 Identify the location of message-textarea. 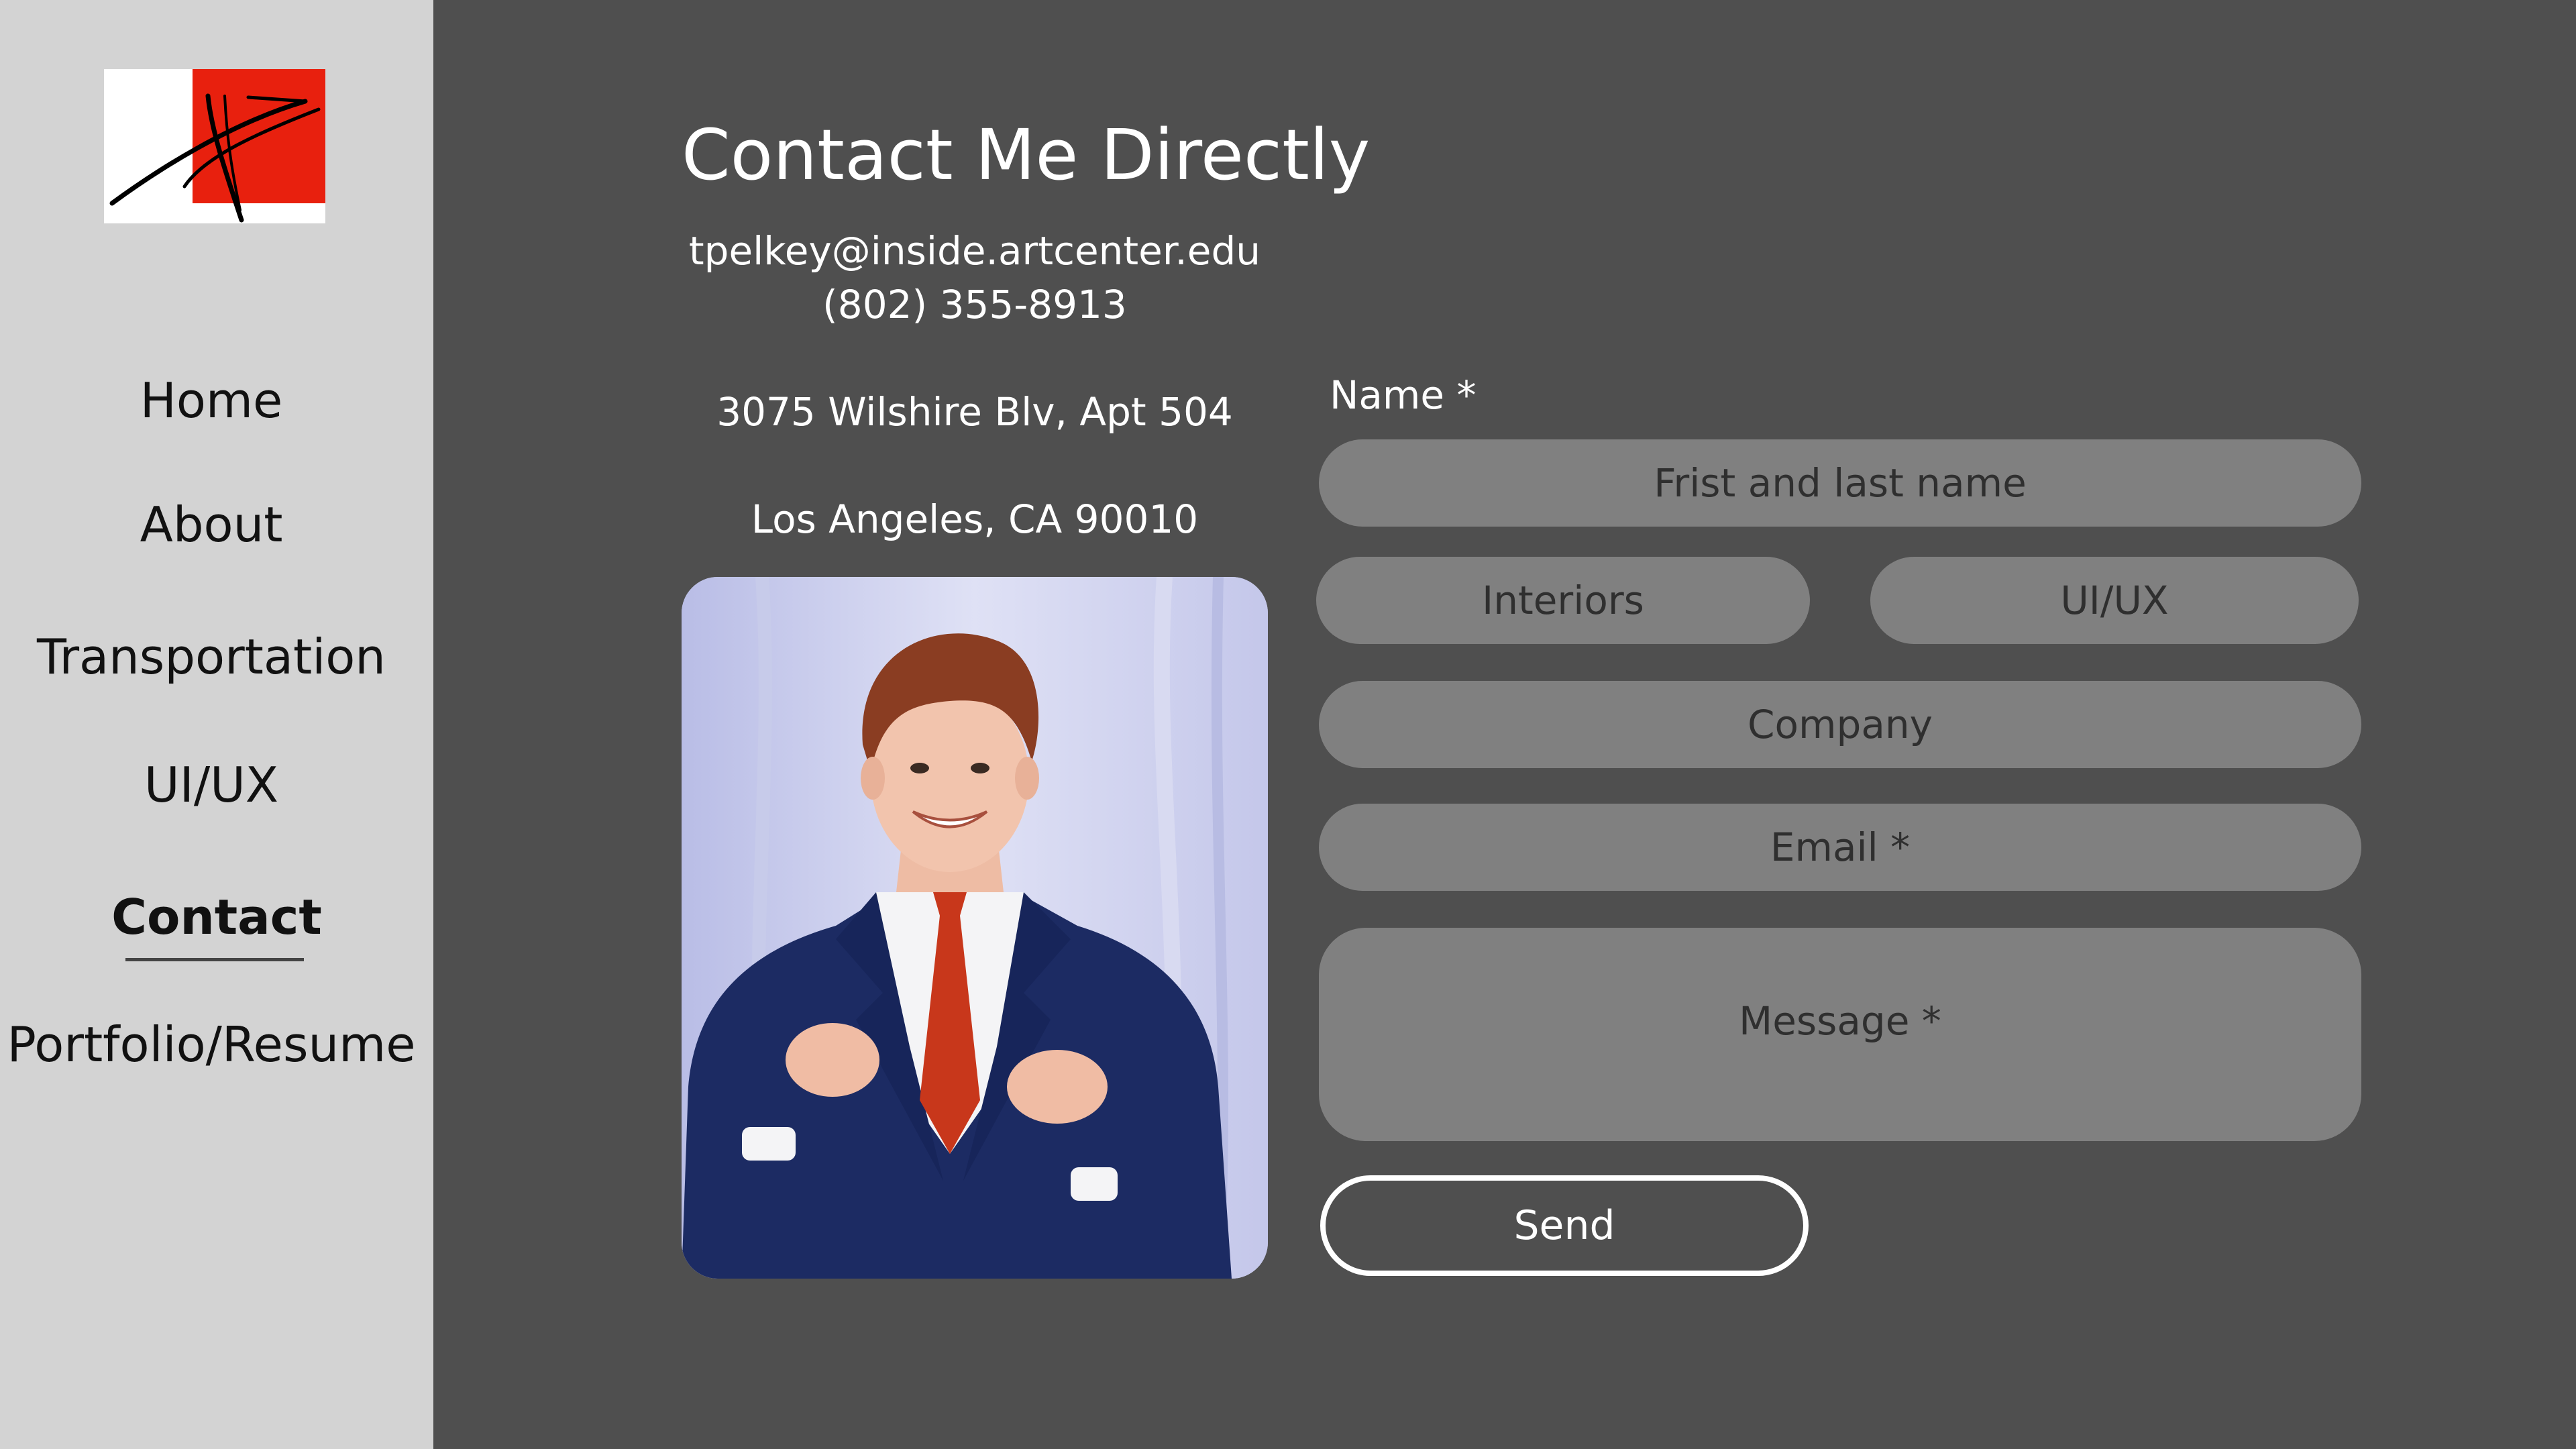
(1840, 1034).